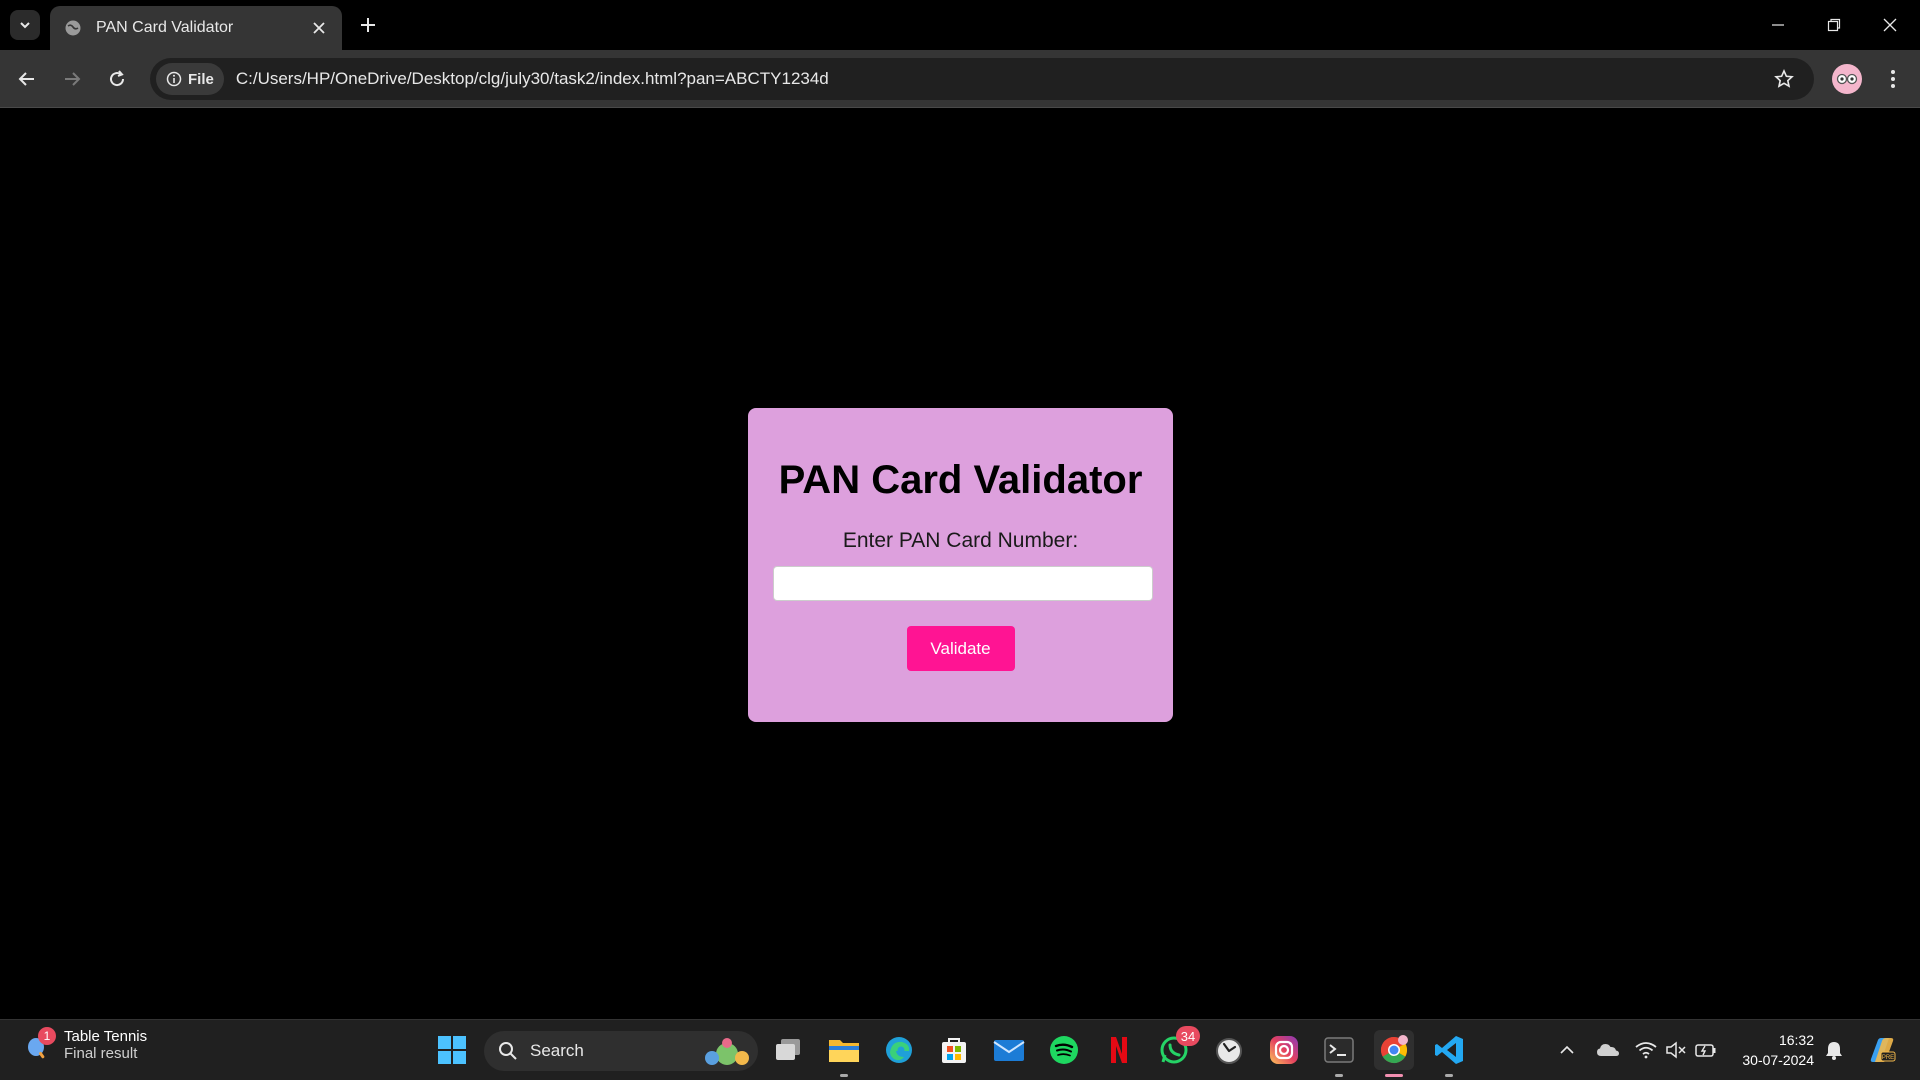 The width and height of the screenshot is (1920, 1080). Describe the element at coordinates (960, 25) in the screenshot. I see `browser-tab-strip: PAN Card Validator` at that location.